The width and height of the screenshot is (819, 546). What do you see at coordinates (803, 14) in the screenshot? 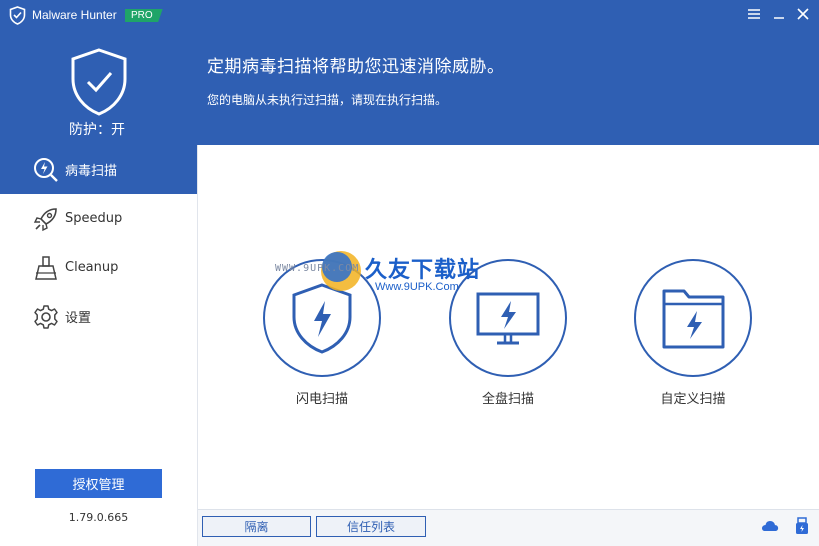
I see `close-icon` at bounding box center [803, 14].